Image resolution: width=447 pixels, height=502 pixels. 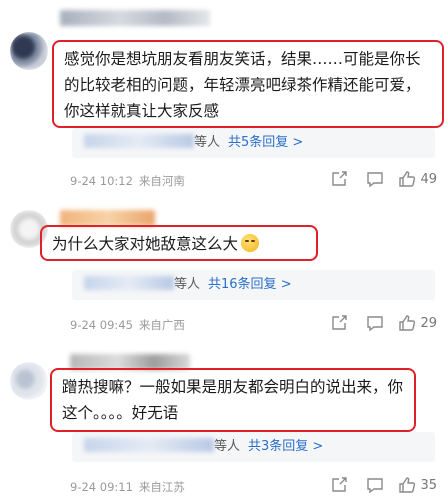 I want to click on comment-meta: 9-24 09:45 来自广西, so click(x=127, y=325).